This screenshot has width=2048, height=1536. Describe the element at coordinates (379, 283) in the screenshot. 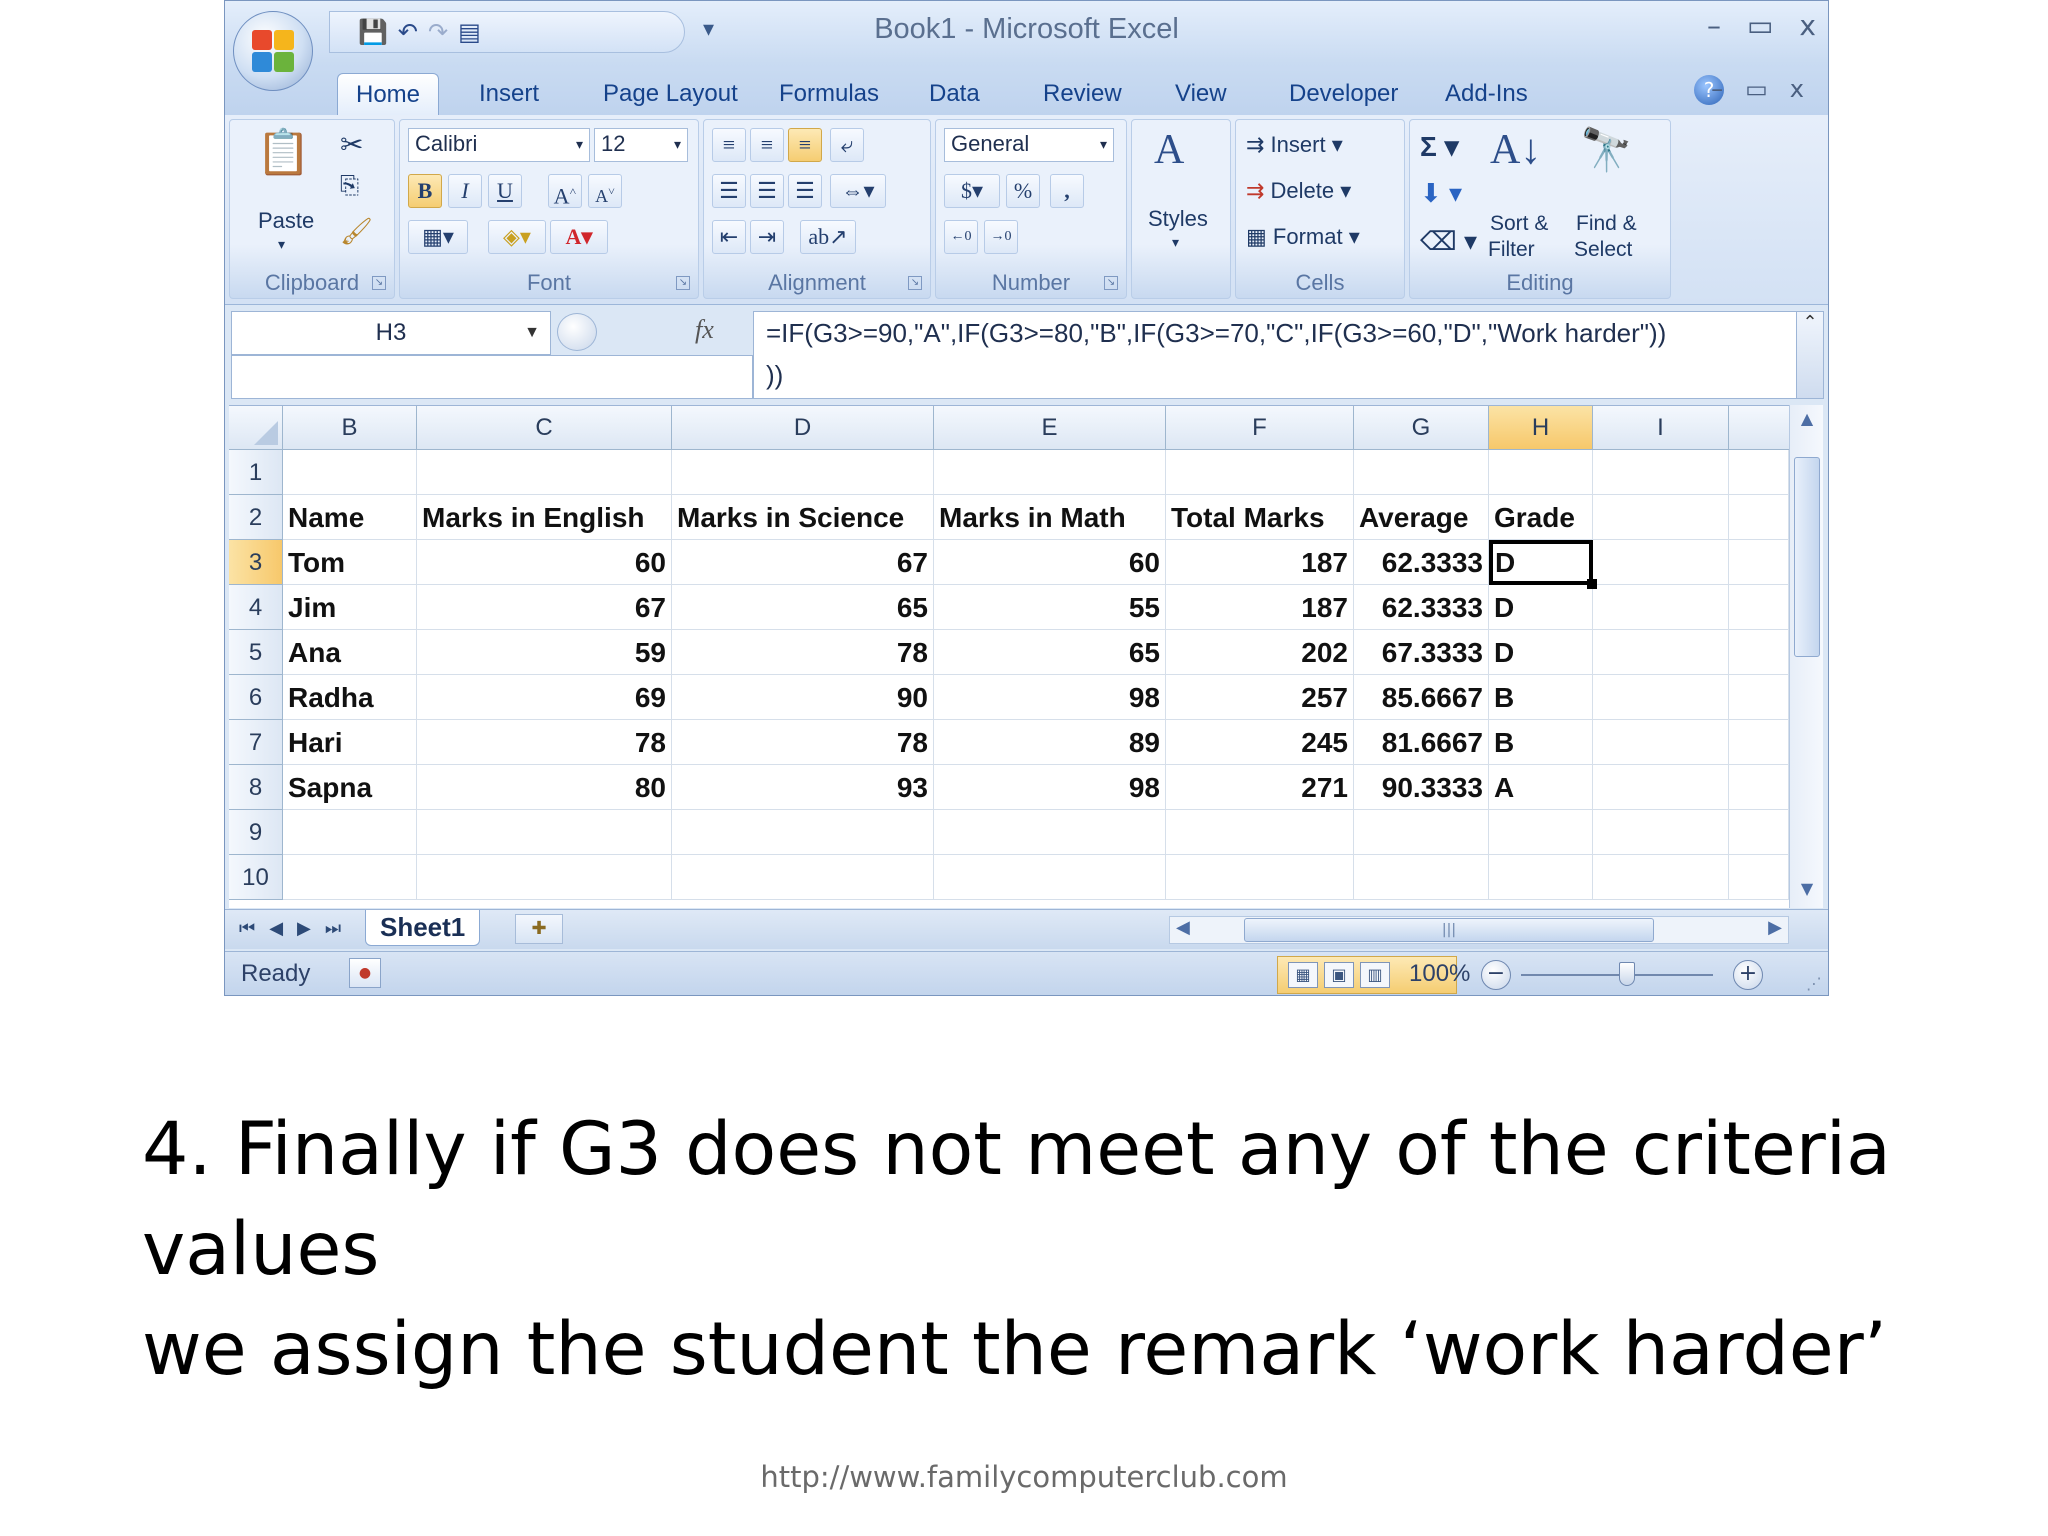

I see `clipboard-launcher-icon: ↘` at that location.